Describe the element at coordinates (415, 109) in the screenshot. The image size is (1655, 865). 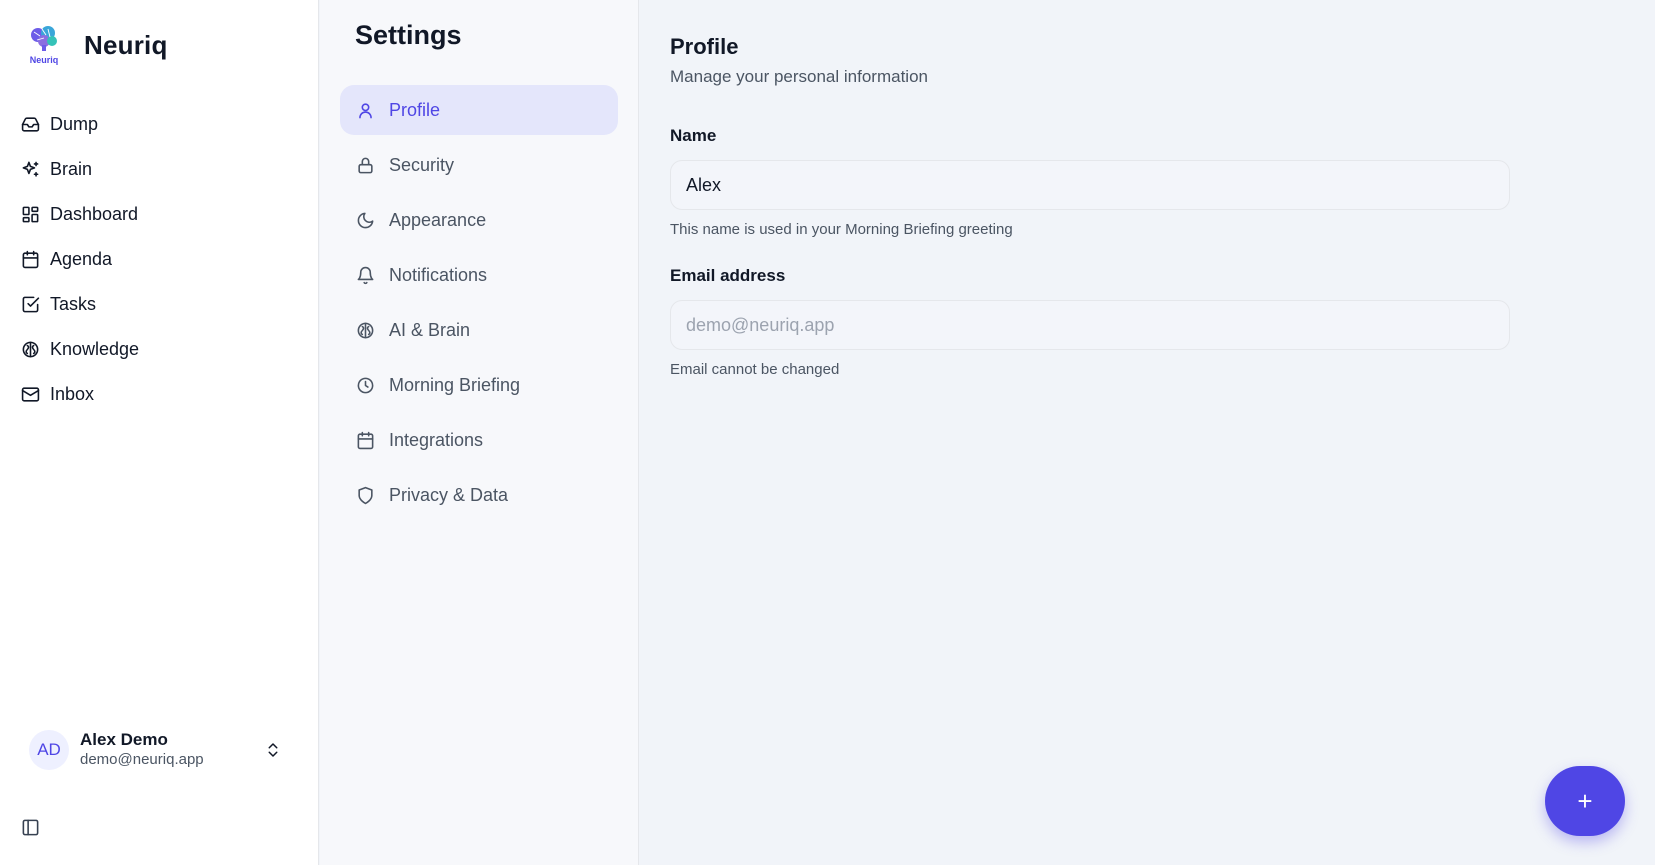
I see `settings-item-label: Profile` at that location.